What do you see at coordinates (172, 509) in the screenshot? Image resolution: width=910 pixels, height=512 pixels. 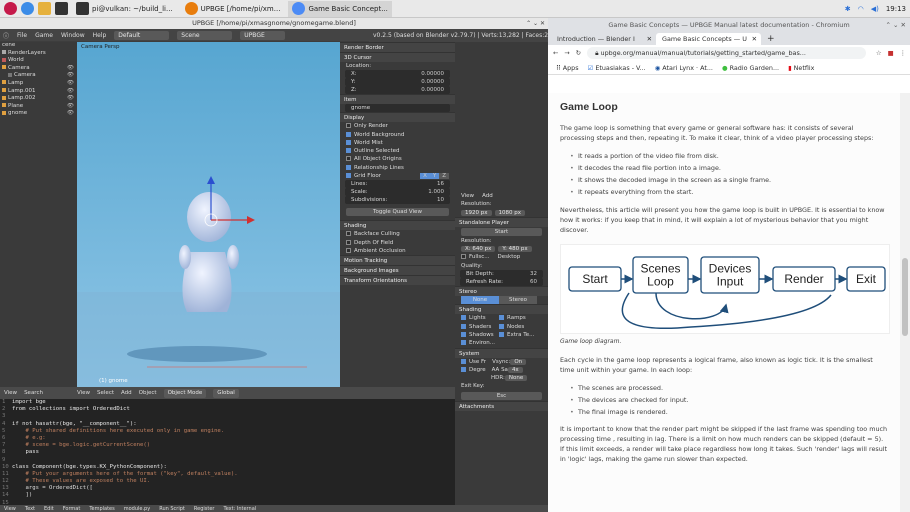 I see `text-editor-menu-item: Run Script` at bounding box center [172, 509].